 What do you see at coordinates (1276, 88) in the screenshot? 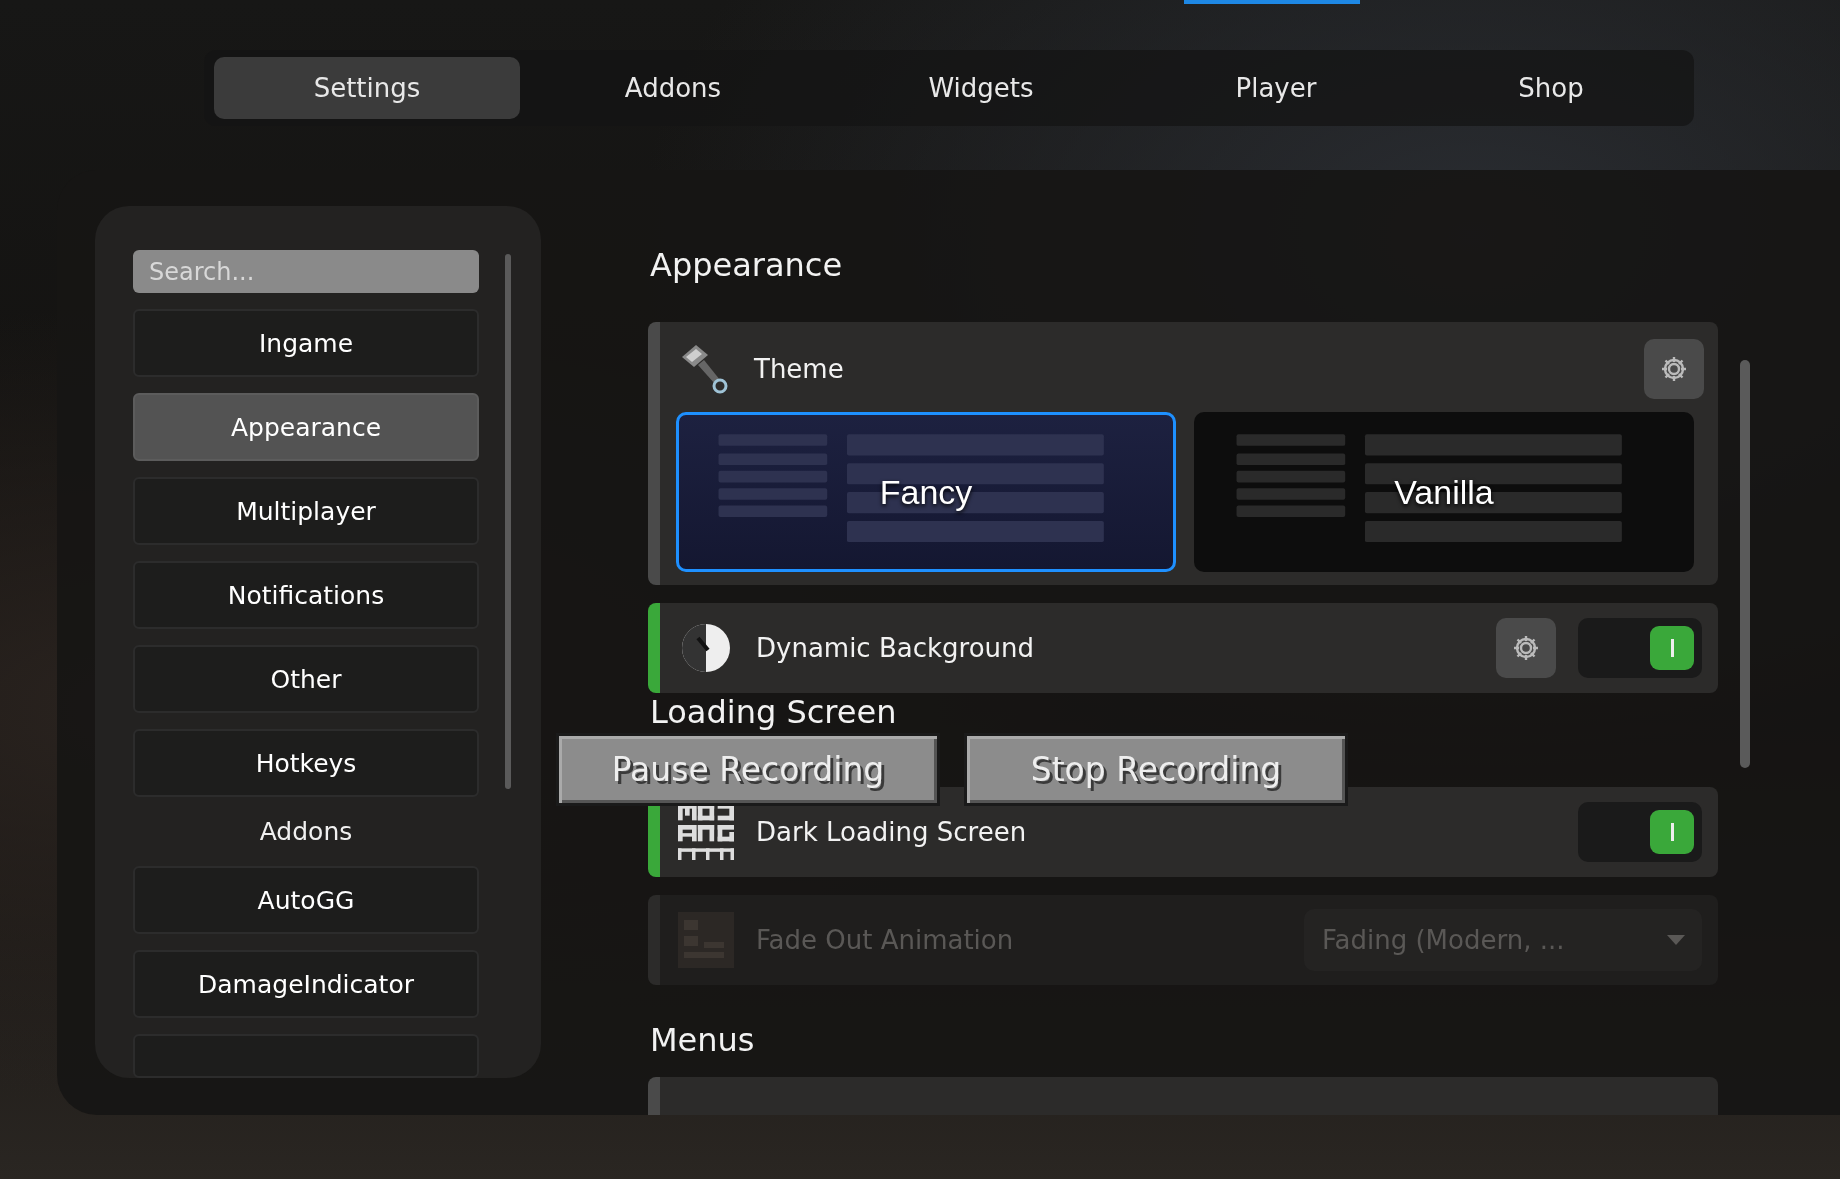
I see `nav-tab: Player` at bounding box center [1276, 88].